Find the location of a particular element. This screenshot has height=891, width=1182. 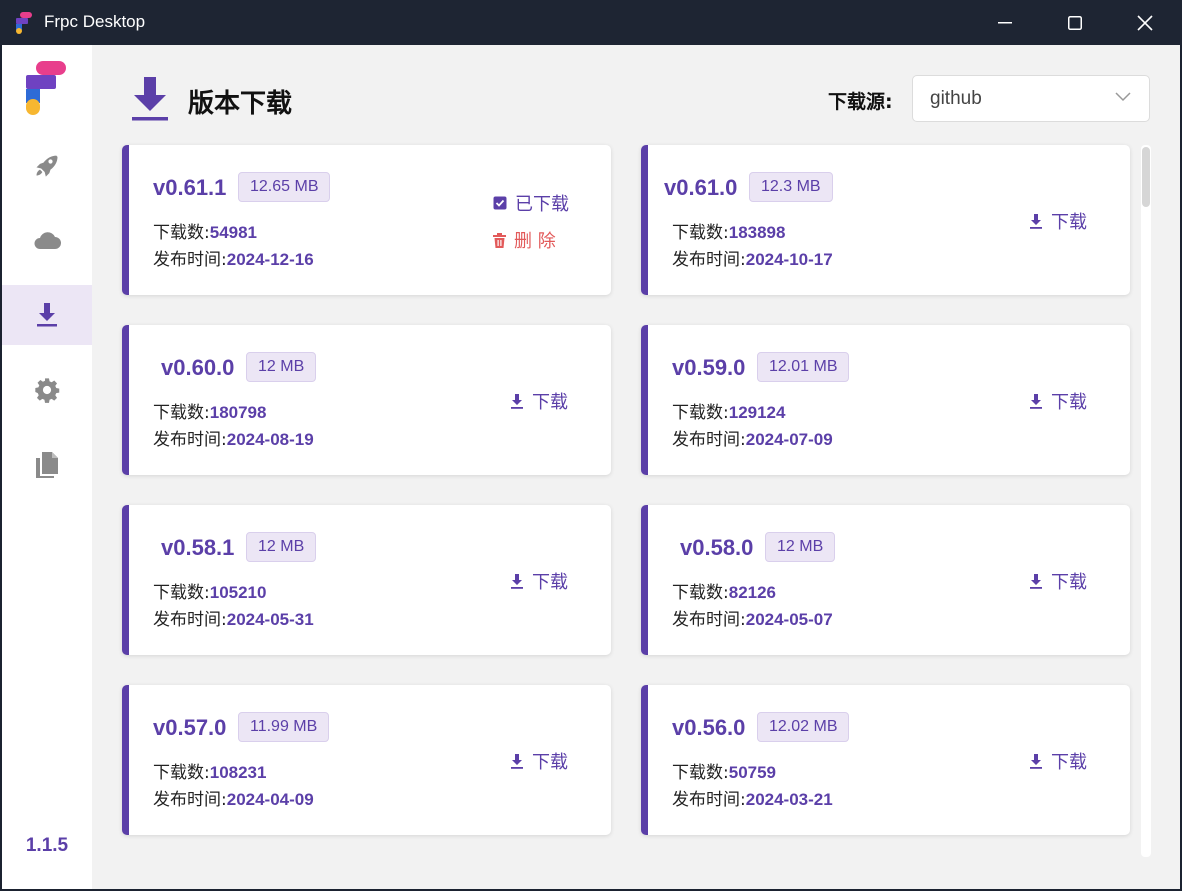

delete-button: 删 除 is located at coordinates (524, 240).